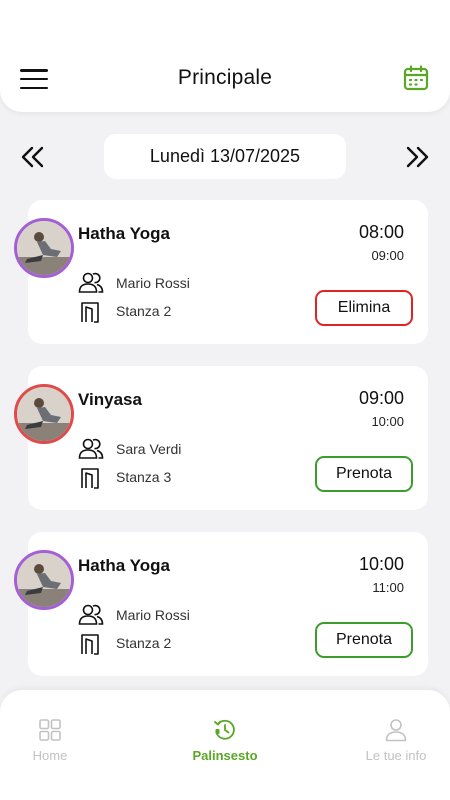 The height and width of the screenshot is (800, 450). What do you see at coordinates (381, 232) in the screenshot?
I see `start-time: 08:00` at bounding box center [381, 232].